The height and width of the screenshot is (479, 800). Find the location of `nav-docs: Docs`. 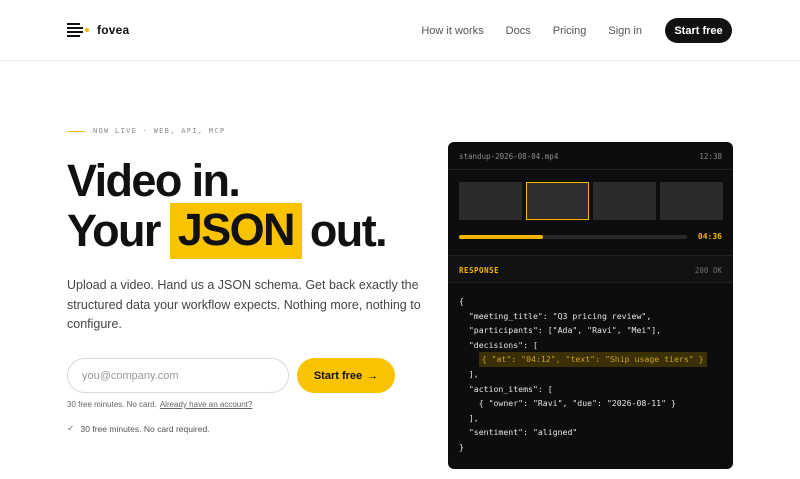

nav-docs: Docs is located at coordinates (518, 31).